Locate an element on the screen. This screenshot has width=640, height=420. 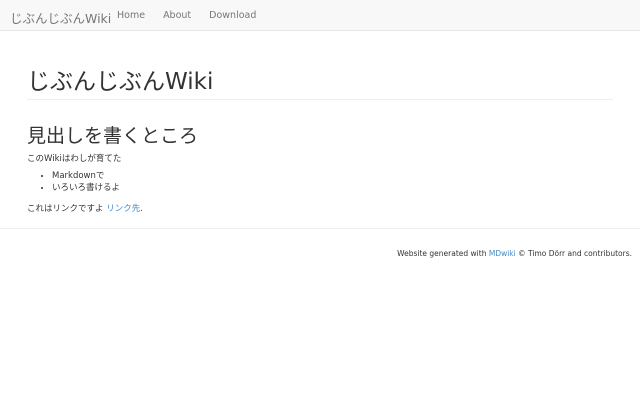
list-item: いろいろ書けるよ is located at coordinates (86, 188).